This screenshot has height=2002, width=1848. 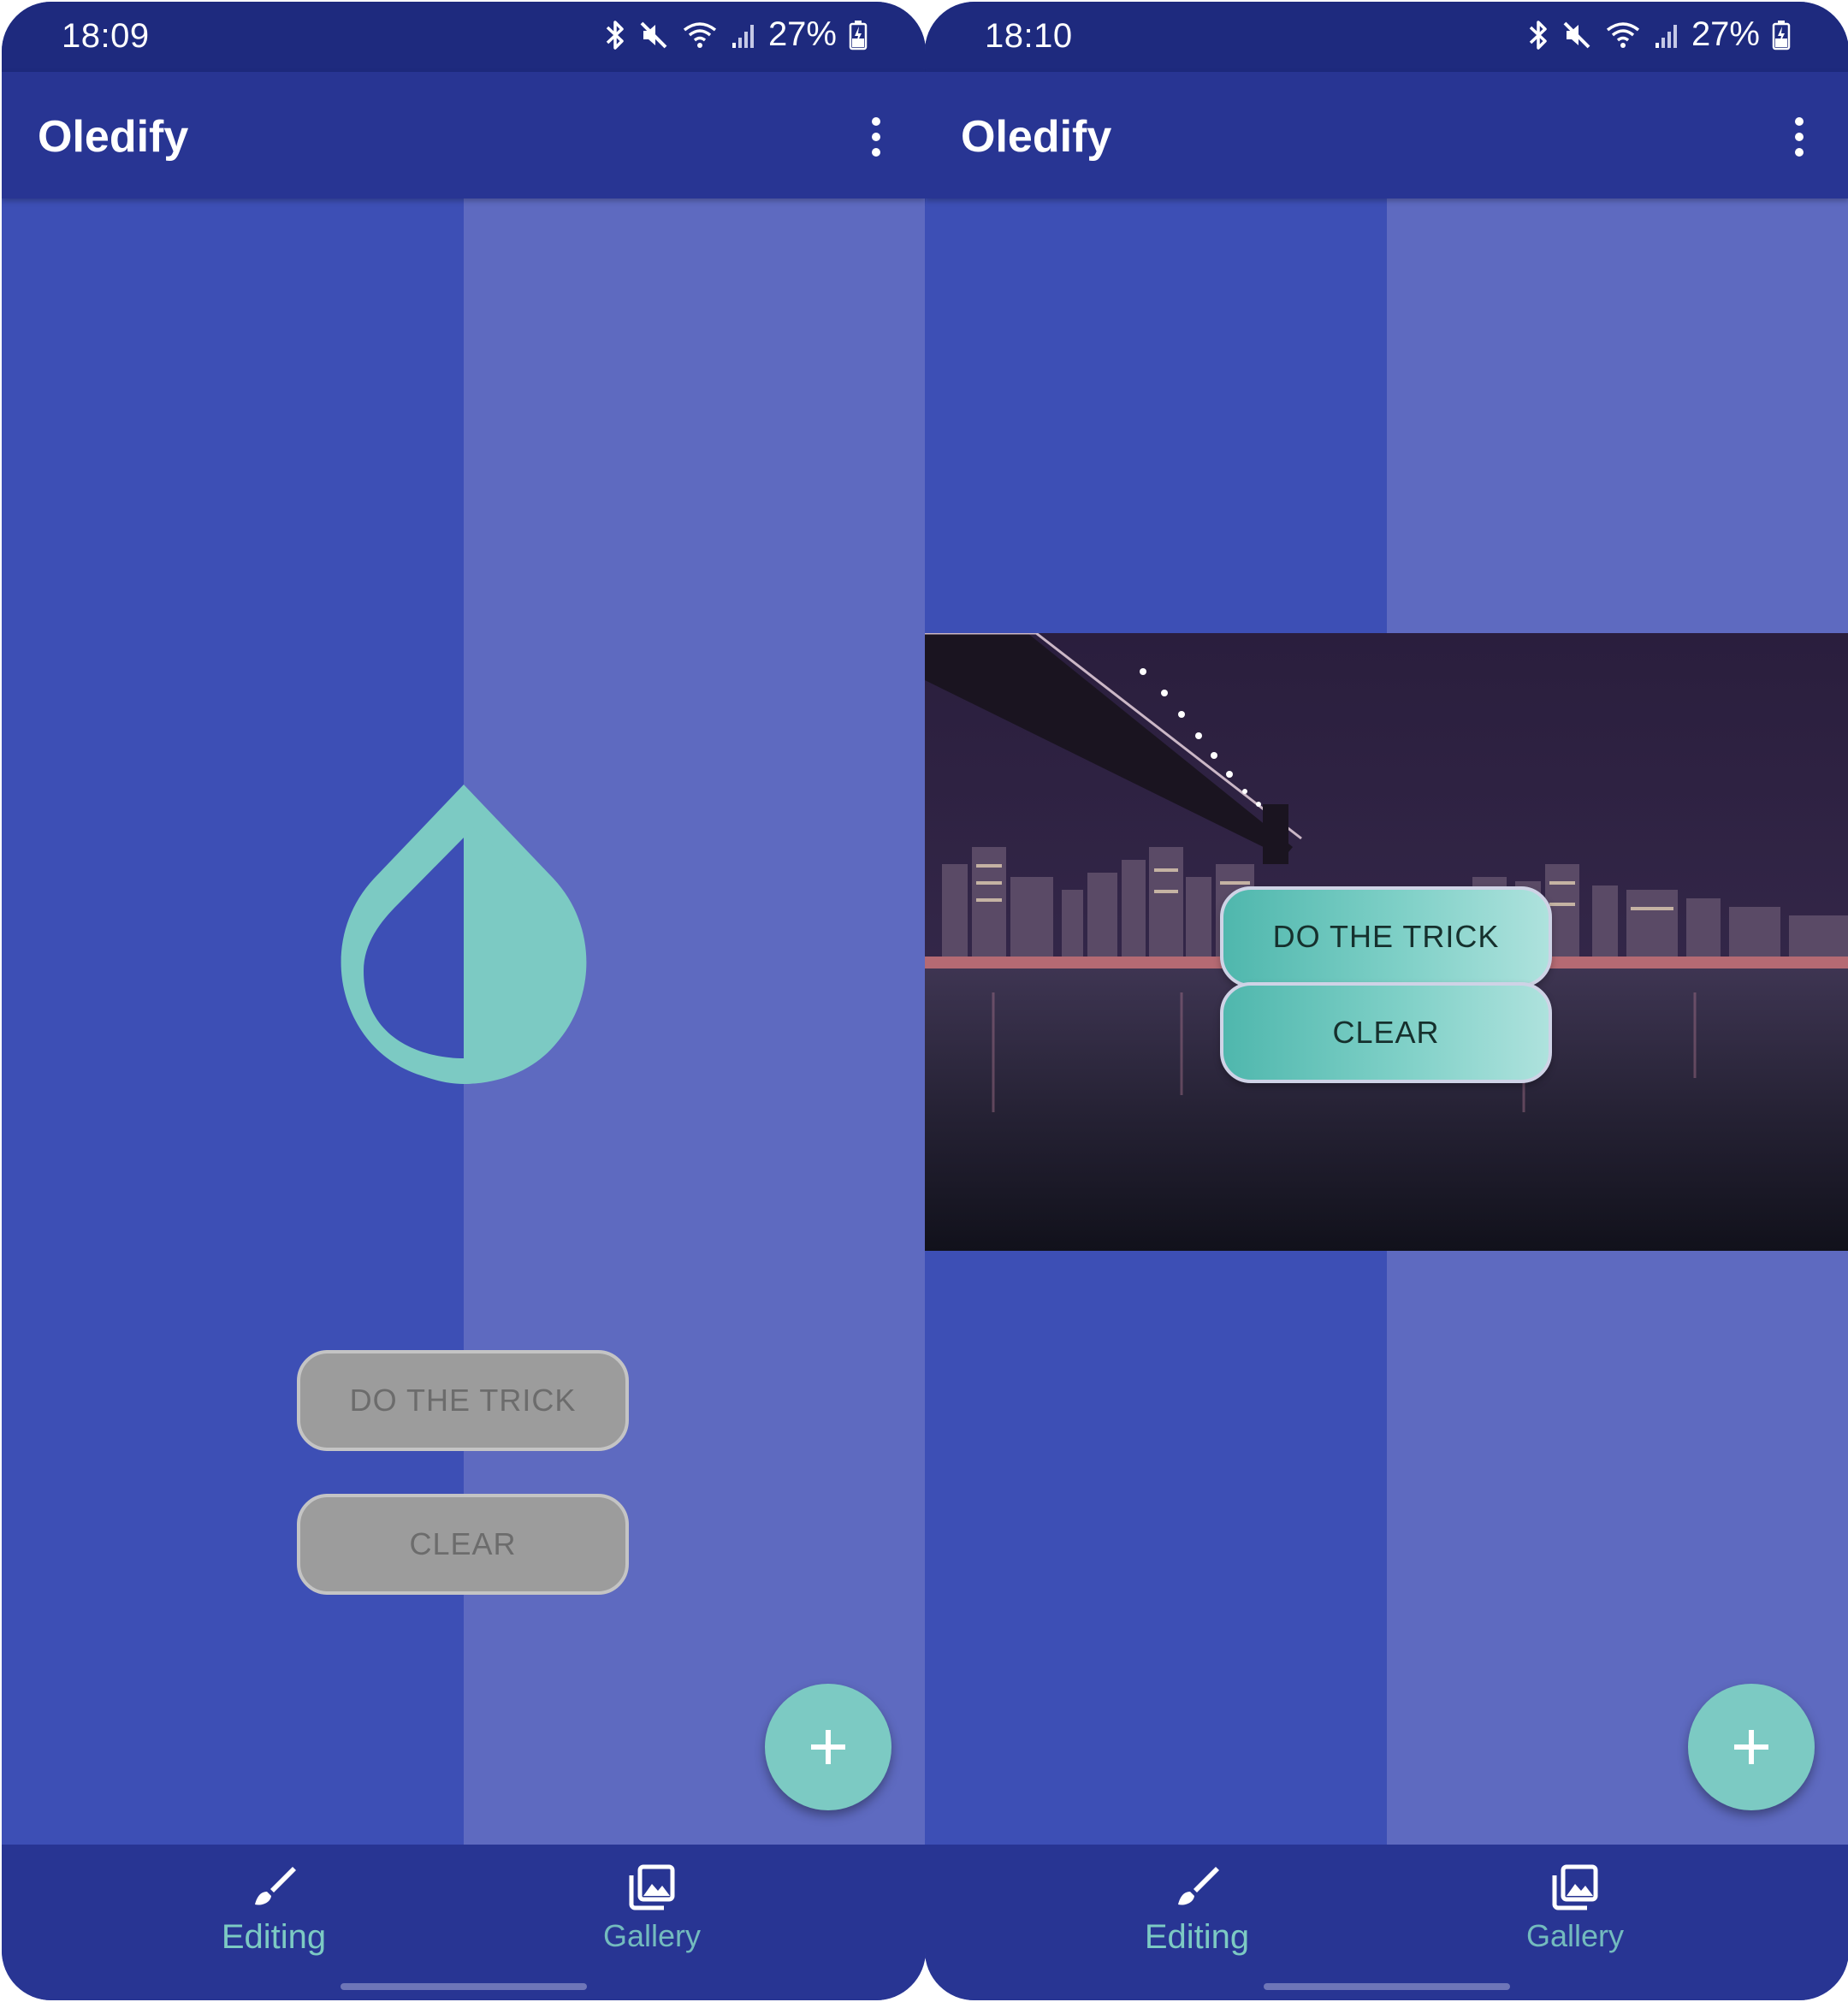 What do you see at coordinates (1029, 36) in the screenshot?
I see `status-time: 18:10` at bounding box center [1029, 36].